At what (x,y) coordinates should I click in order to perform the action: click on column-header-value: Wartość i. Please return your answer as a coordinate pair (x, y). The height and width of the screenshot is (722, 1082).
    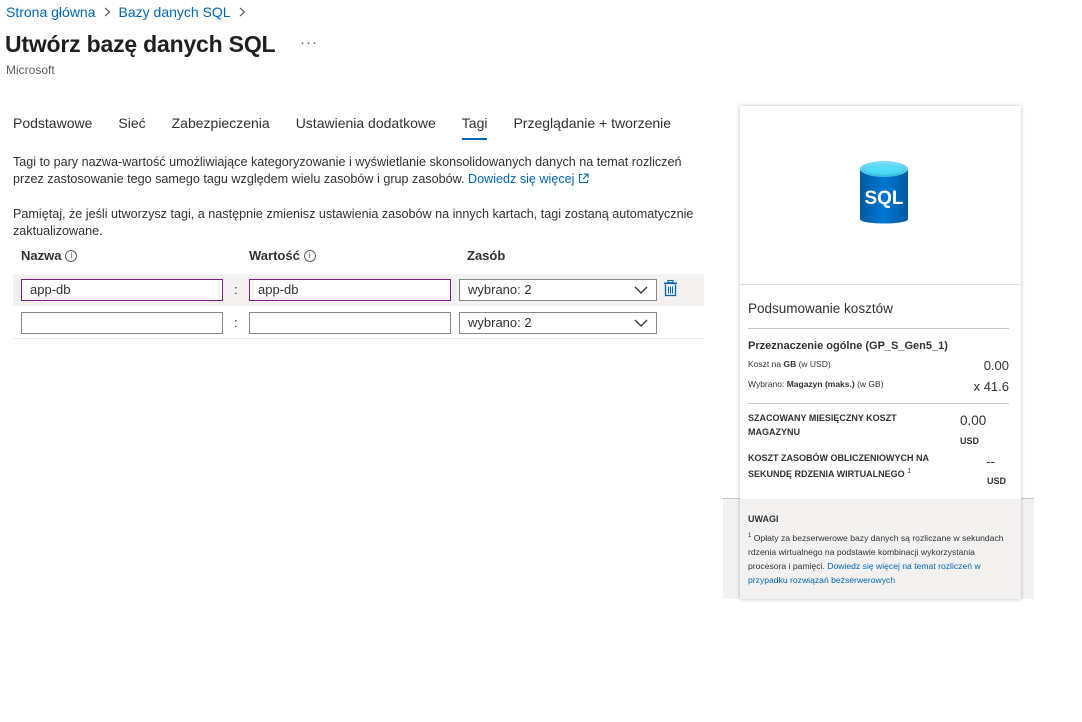
    Looking at the image, I should click on (282, 255).